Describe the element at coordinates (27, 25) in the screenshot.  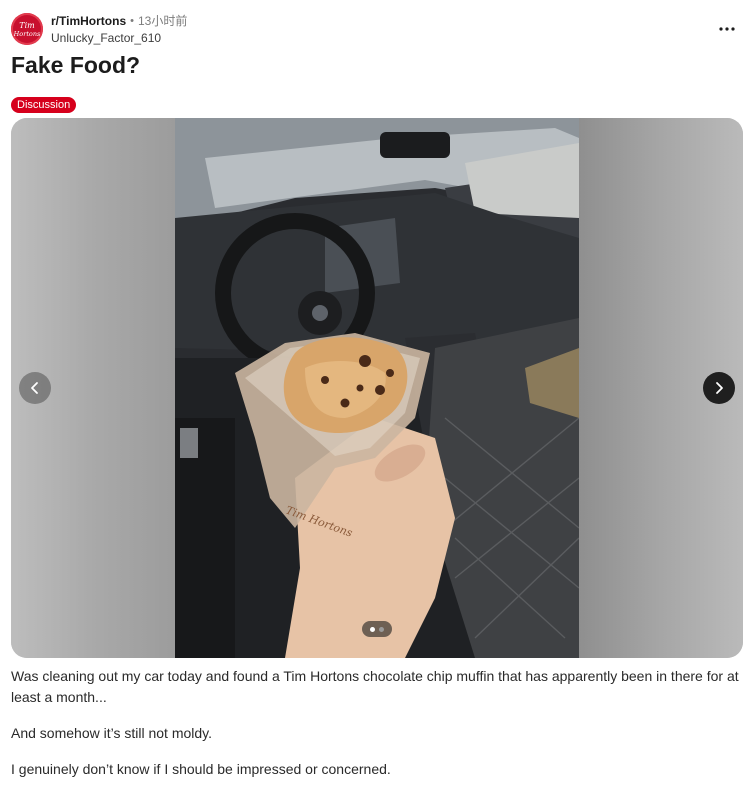
I see `svg-text: Tim` at that location.